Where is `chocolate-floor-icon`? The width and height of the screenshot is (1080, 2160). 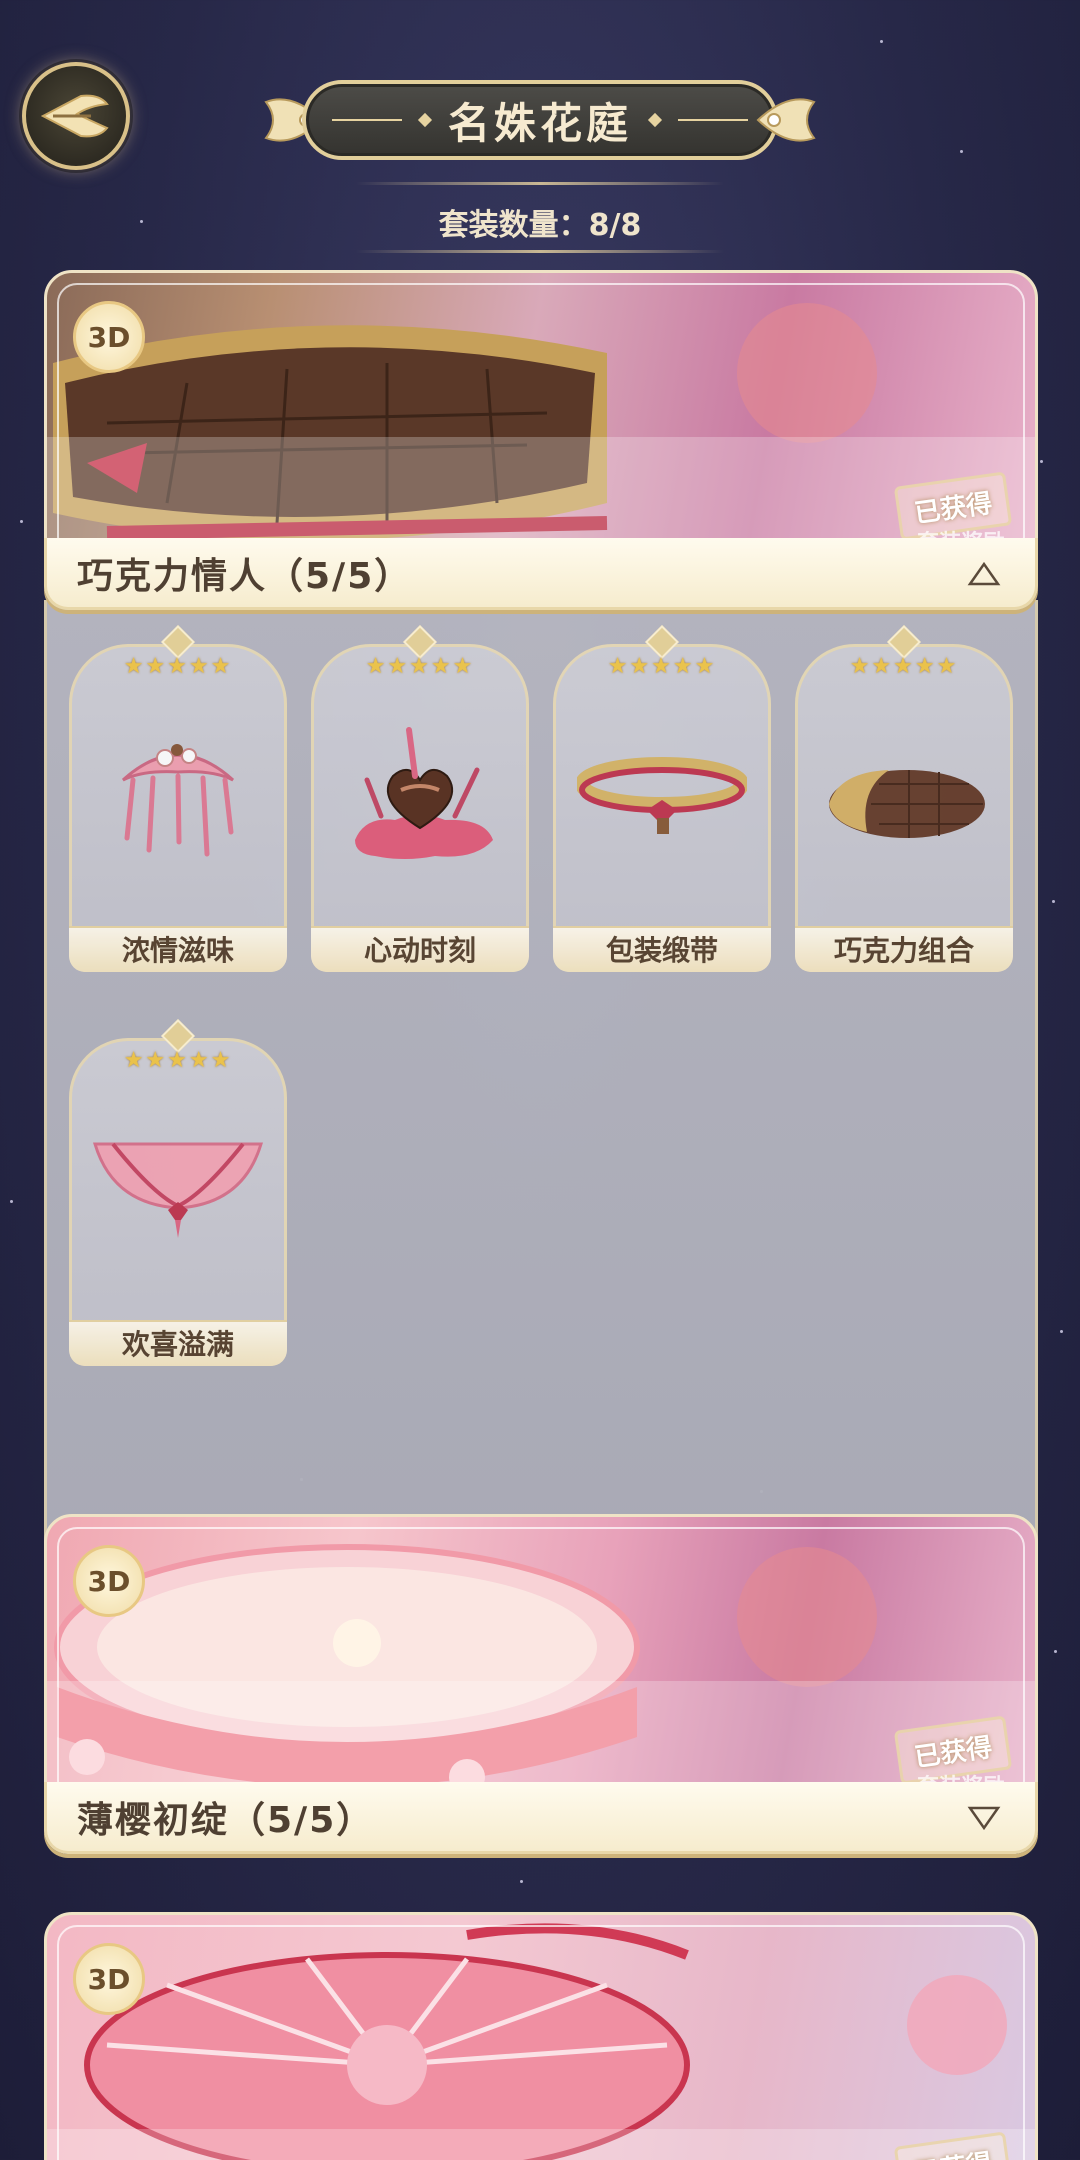 chocolate-floor-icon is located at coordinates (907, 804).